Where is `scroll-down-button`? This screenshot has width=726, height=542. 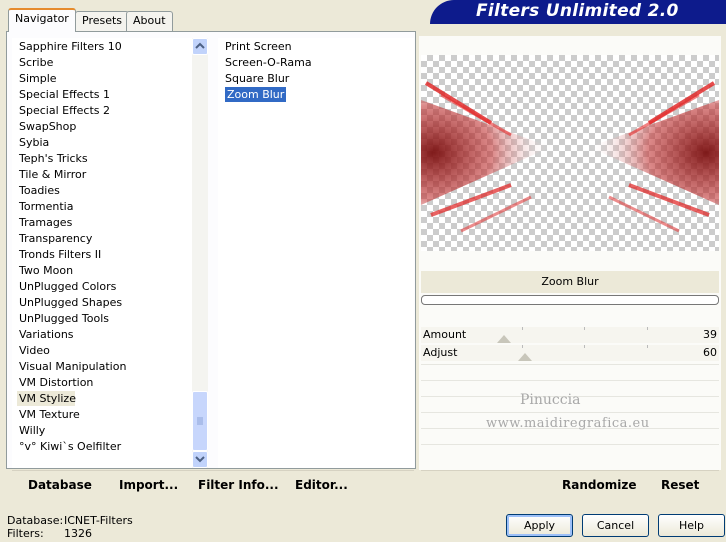
scroll-down-button is located at coordinates (200, 459).